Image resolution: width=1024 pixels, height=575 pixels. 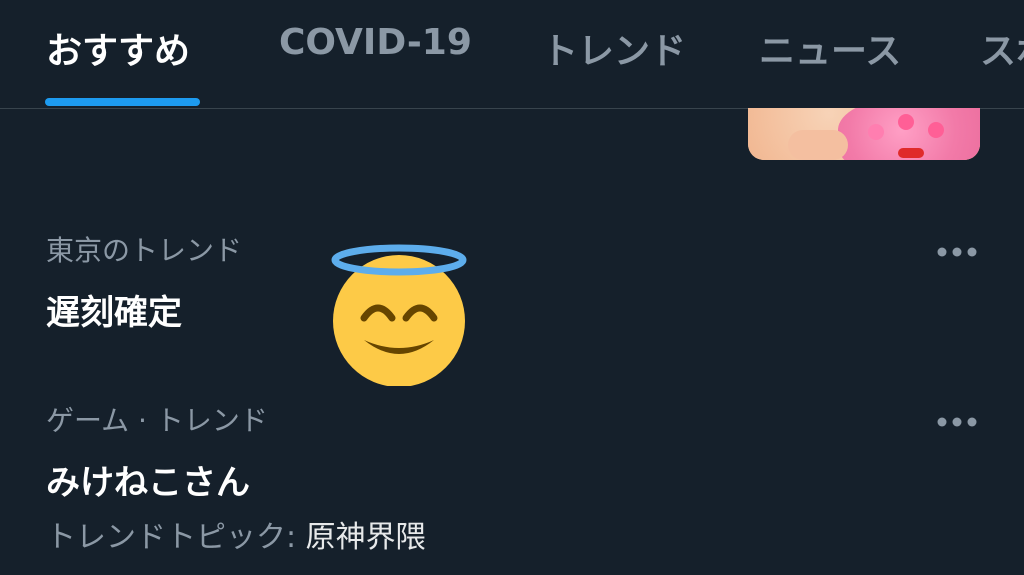 What do you see at coordinates (864, 134) in the screenshot?
I see `news-thumbnail-image` at bounding box center [864, 134].